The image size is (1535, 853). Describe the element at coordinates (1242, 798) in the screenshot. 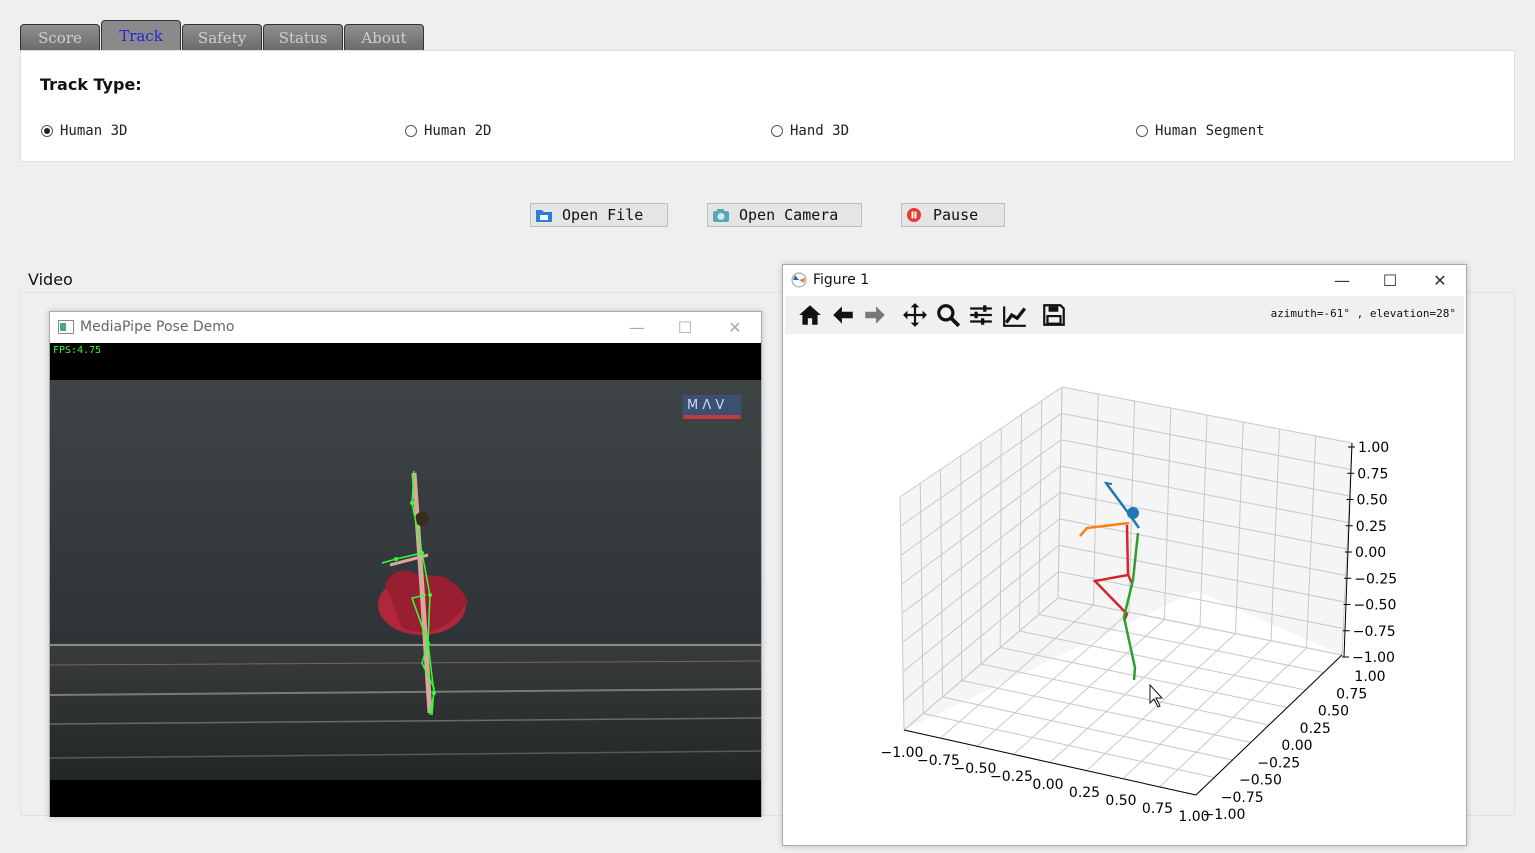

I see `y-tick-label: −0.75` at that location.